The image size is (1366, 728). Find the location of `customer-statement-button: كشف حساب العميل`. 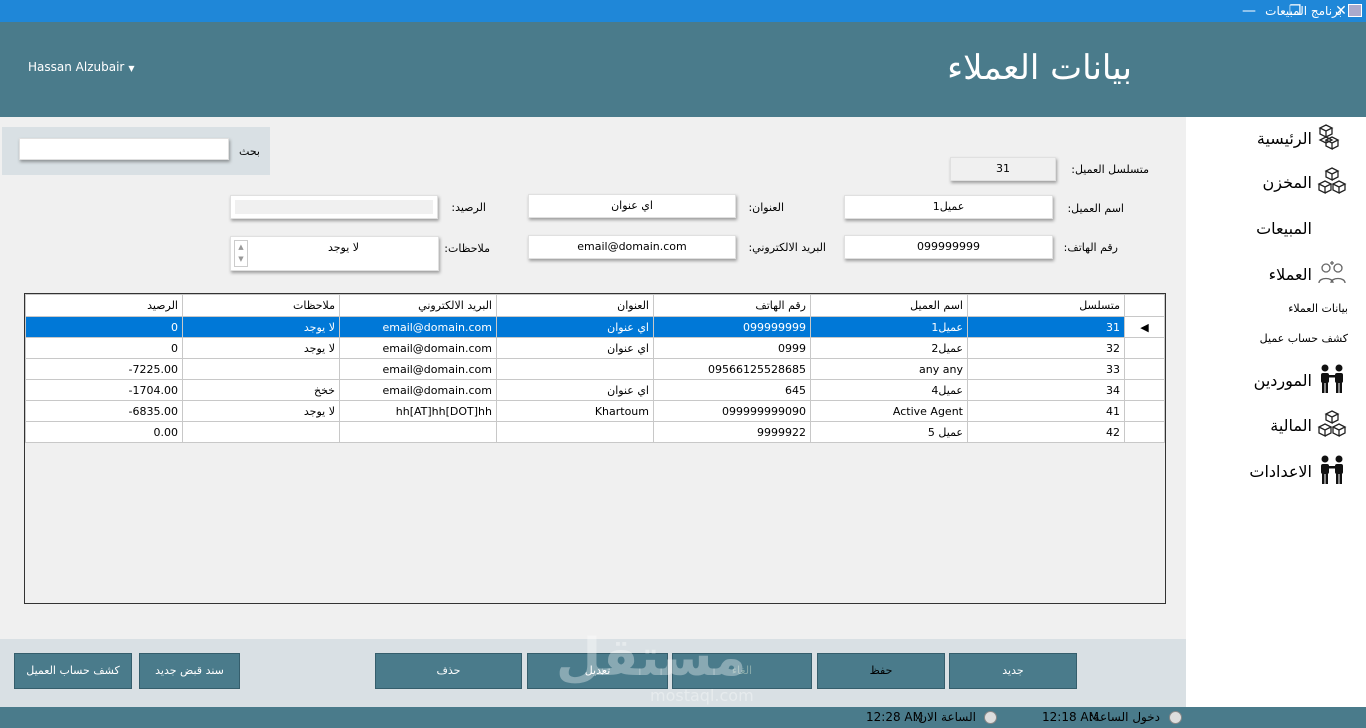

customer-statement-button: كشف حساب العميل is located at coordinates (73, 671).